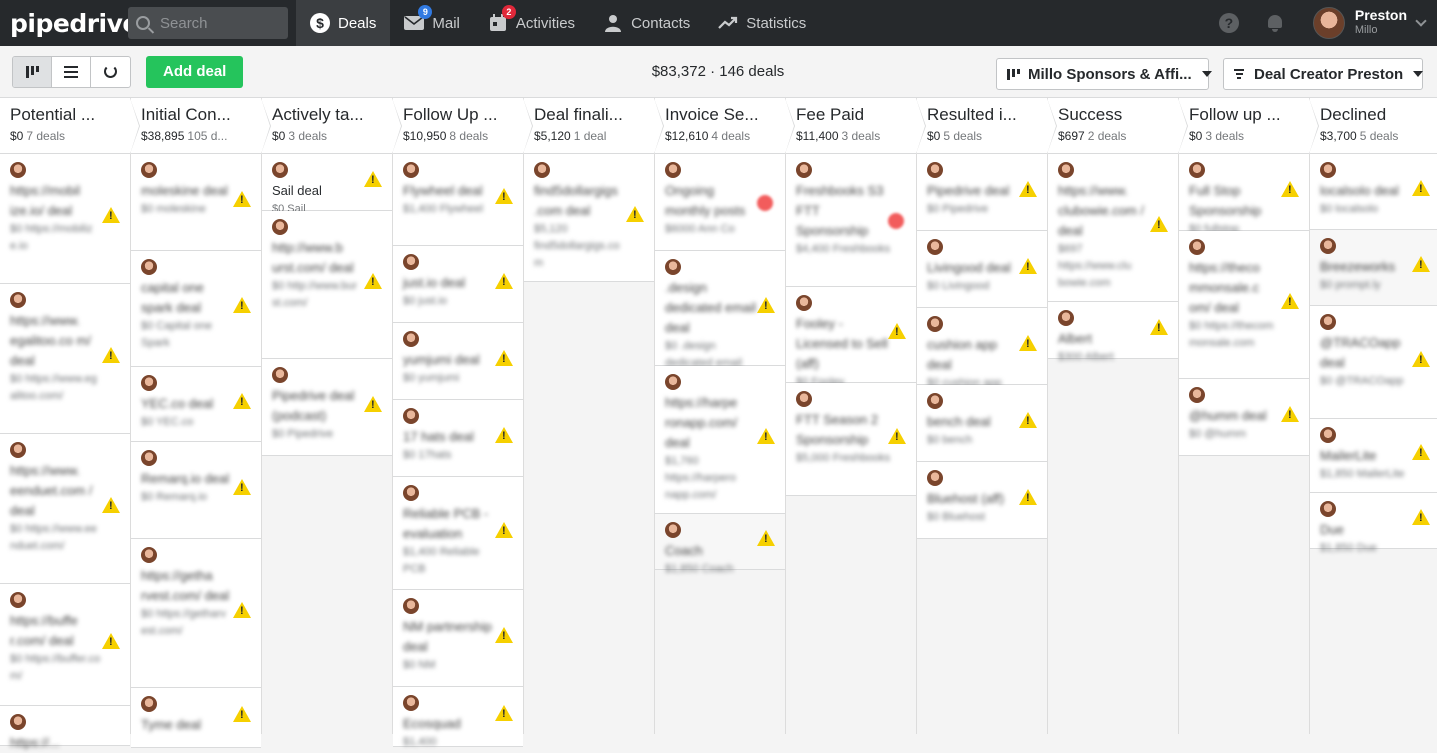 This screenshot has width=1437, height=753. I want to click on stage-header: Resulted i... $0 5 deals, so click(987, 126).